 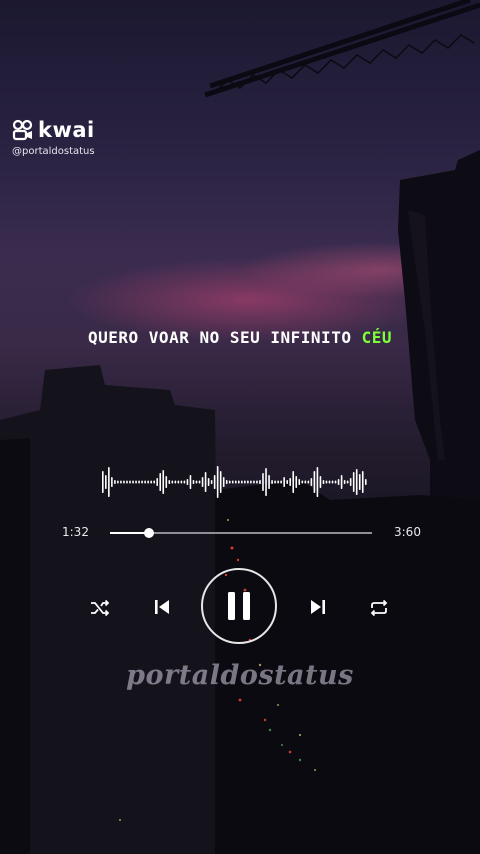 I want to click on next-icon, so click(x=318, y=607).